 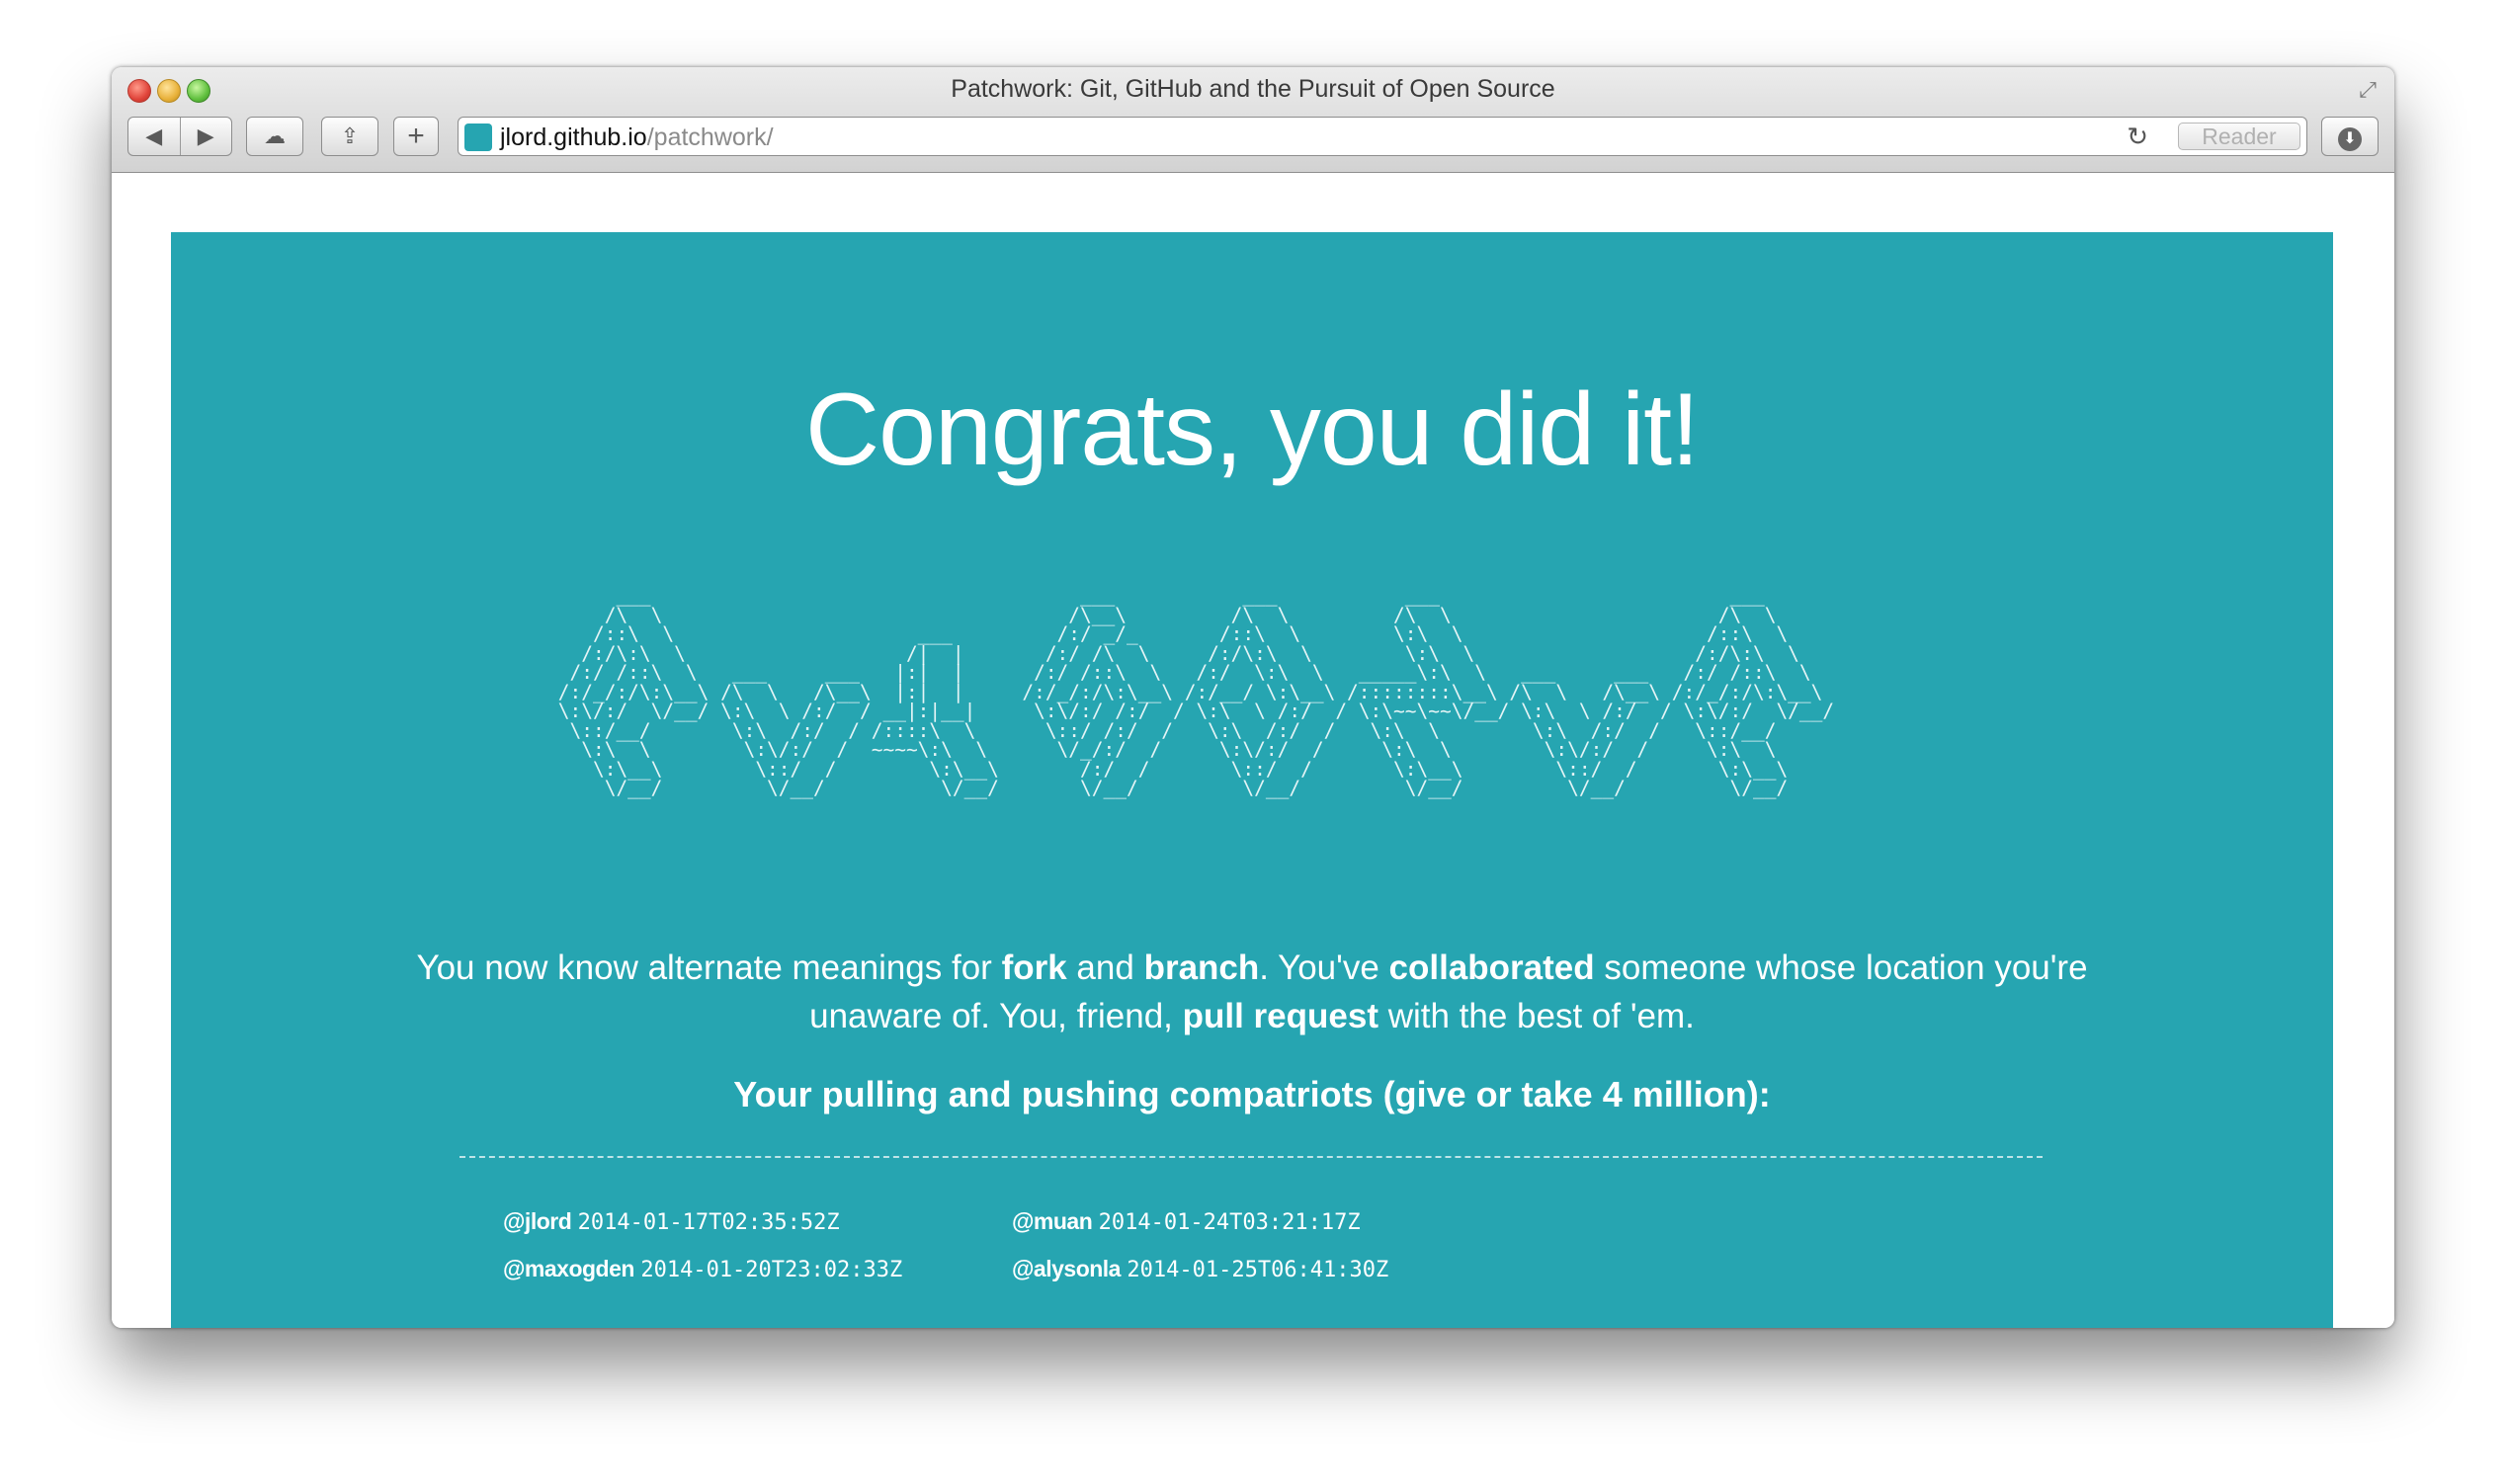 I want to click on contributor-handle: @alysonla, so click(x=1066, y=1268).